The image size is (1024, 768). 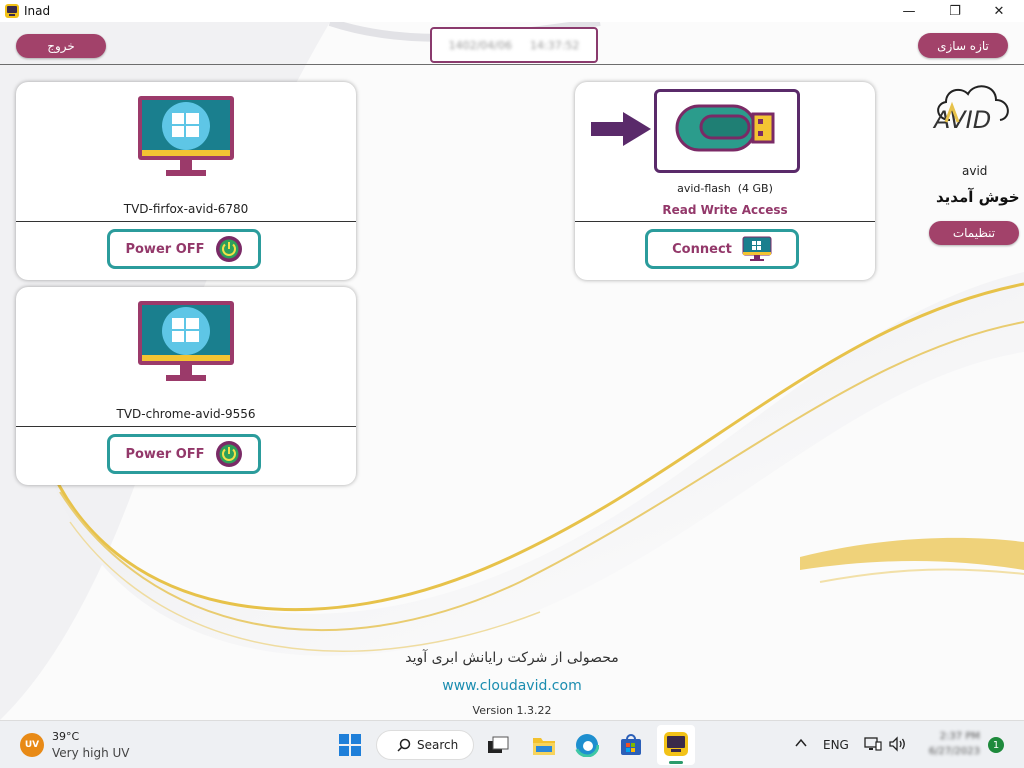 I want to click on usb-name: avid-flash, so click(x=704, y=188).